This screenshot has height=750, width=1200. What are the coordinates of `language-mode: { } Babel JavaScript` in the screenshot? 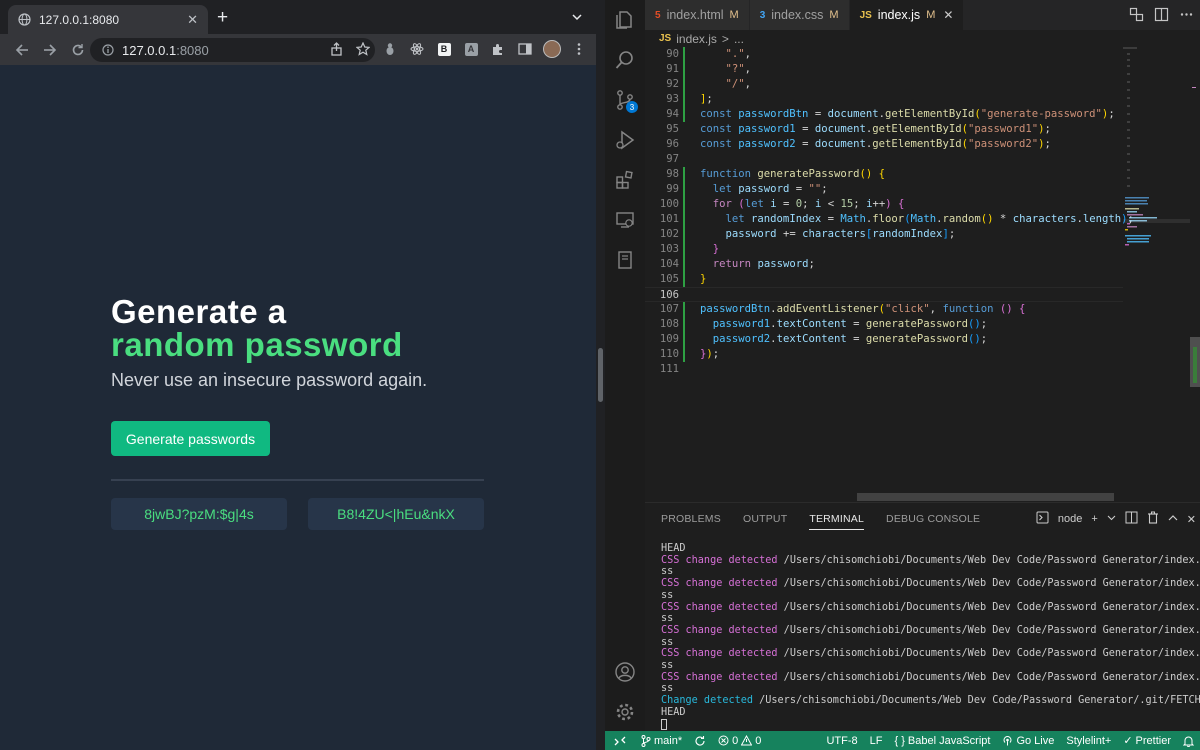 It's located at (942, 741).